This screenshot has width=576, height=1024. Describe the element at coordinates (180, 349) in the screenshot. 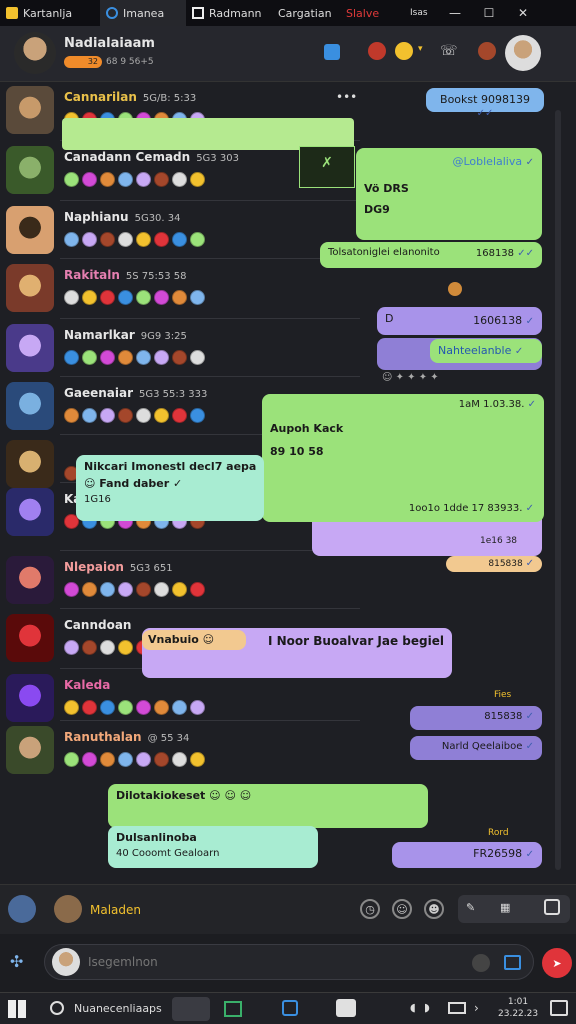

I see `chat-list-item: Namarlkar 9G9 3:25` at that location.